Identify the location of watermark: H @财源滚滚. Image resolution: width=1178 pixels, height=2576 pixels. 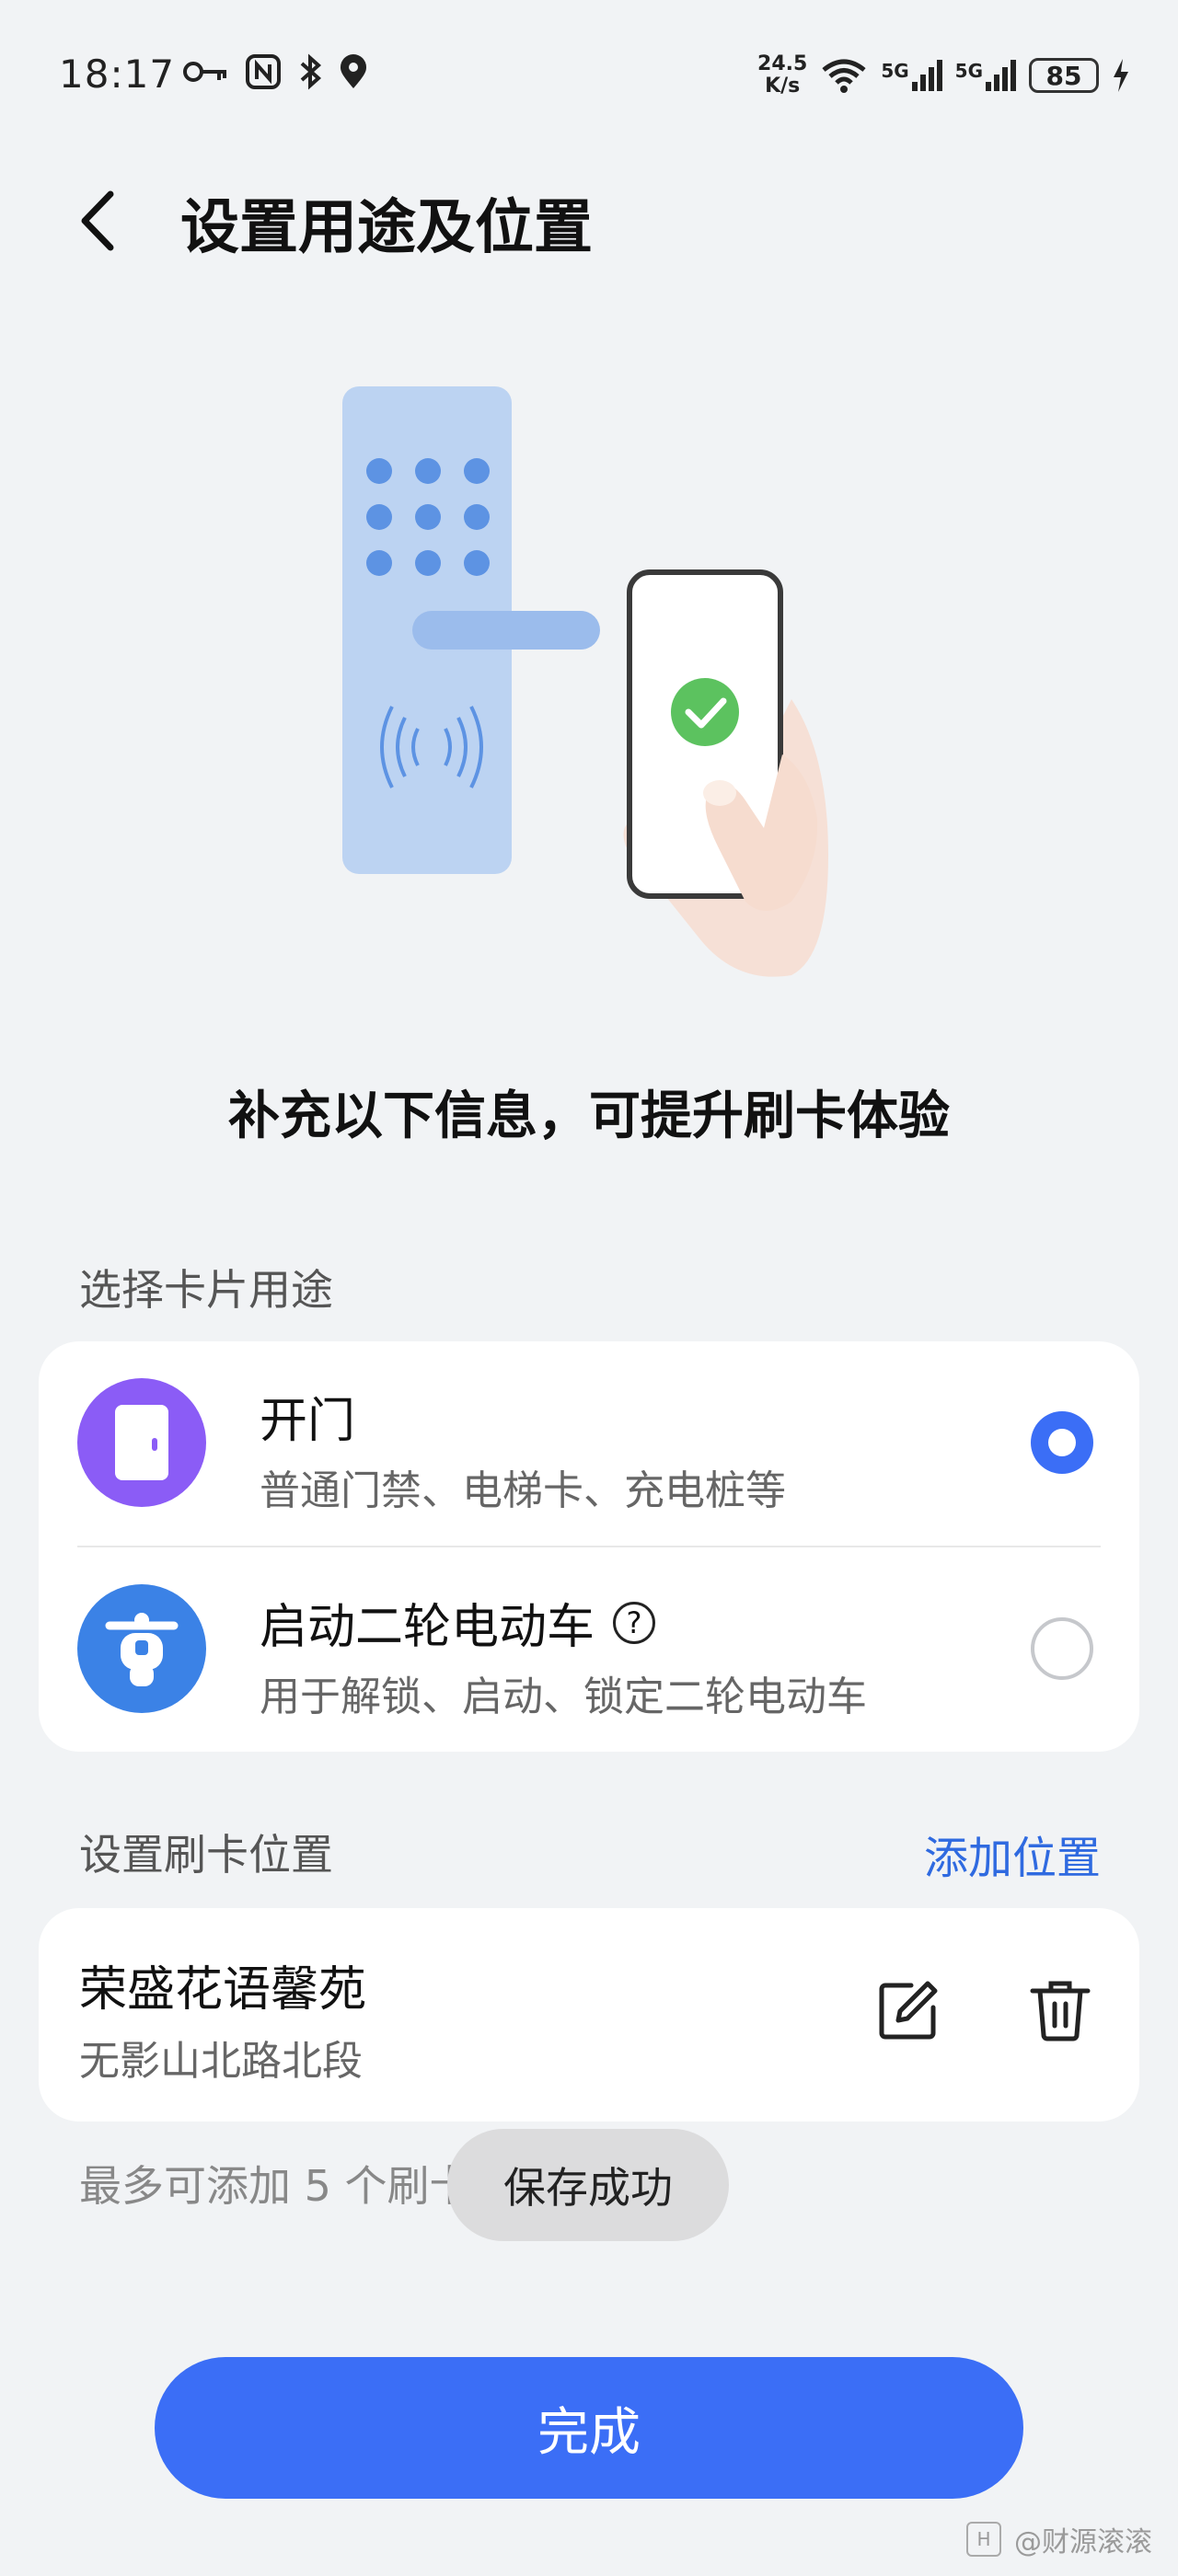
(1059, 2539).